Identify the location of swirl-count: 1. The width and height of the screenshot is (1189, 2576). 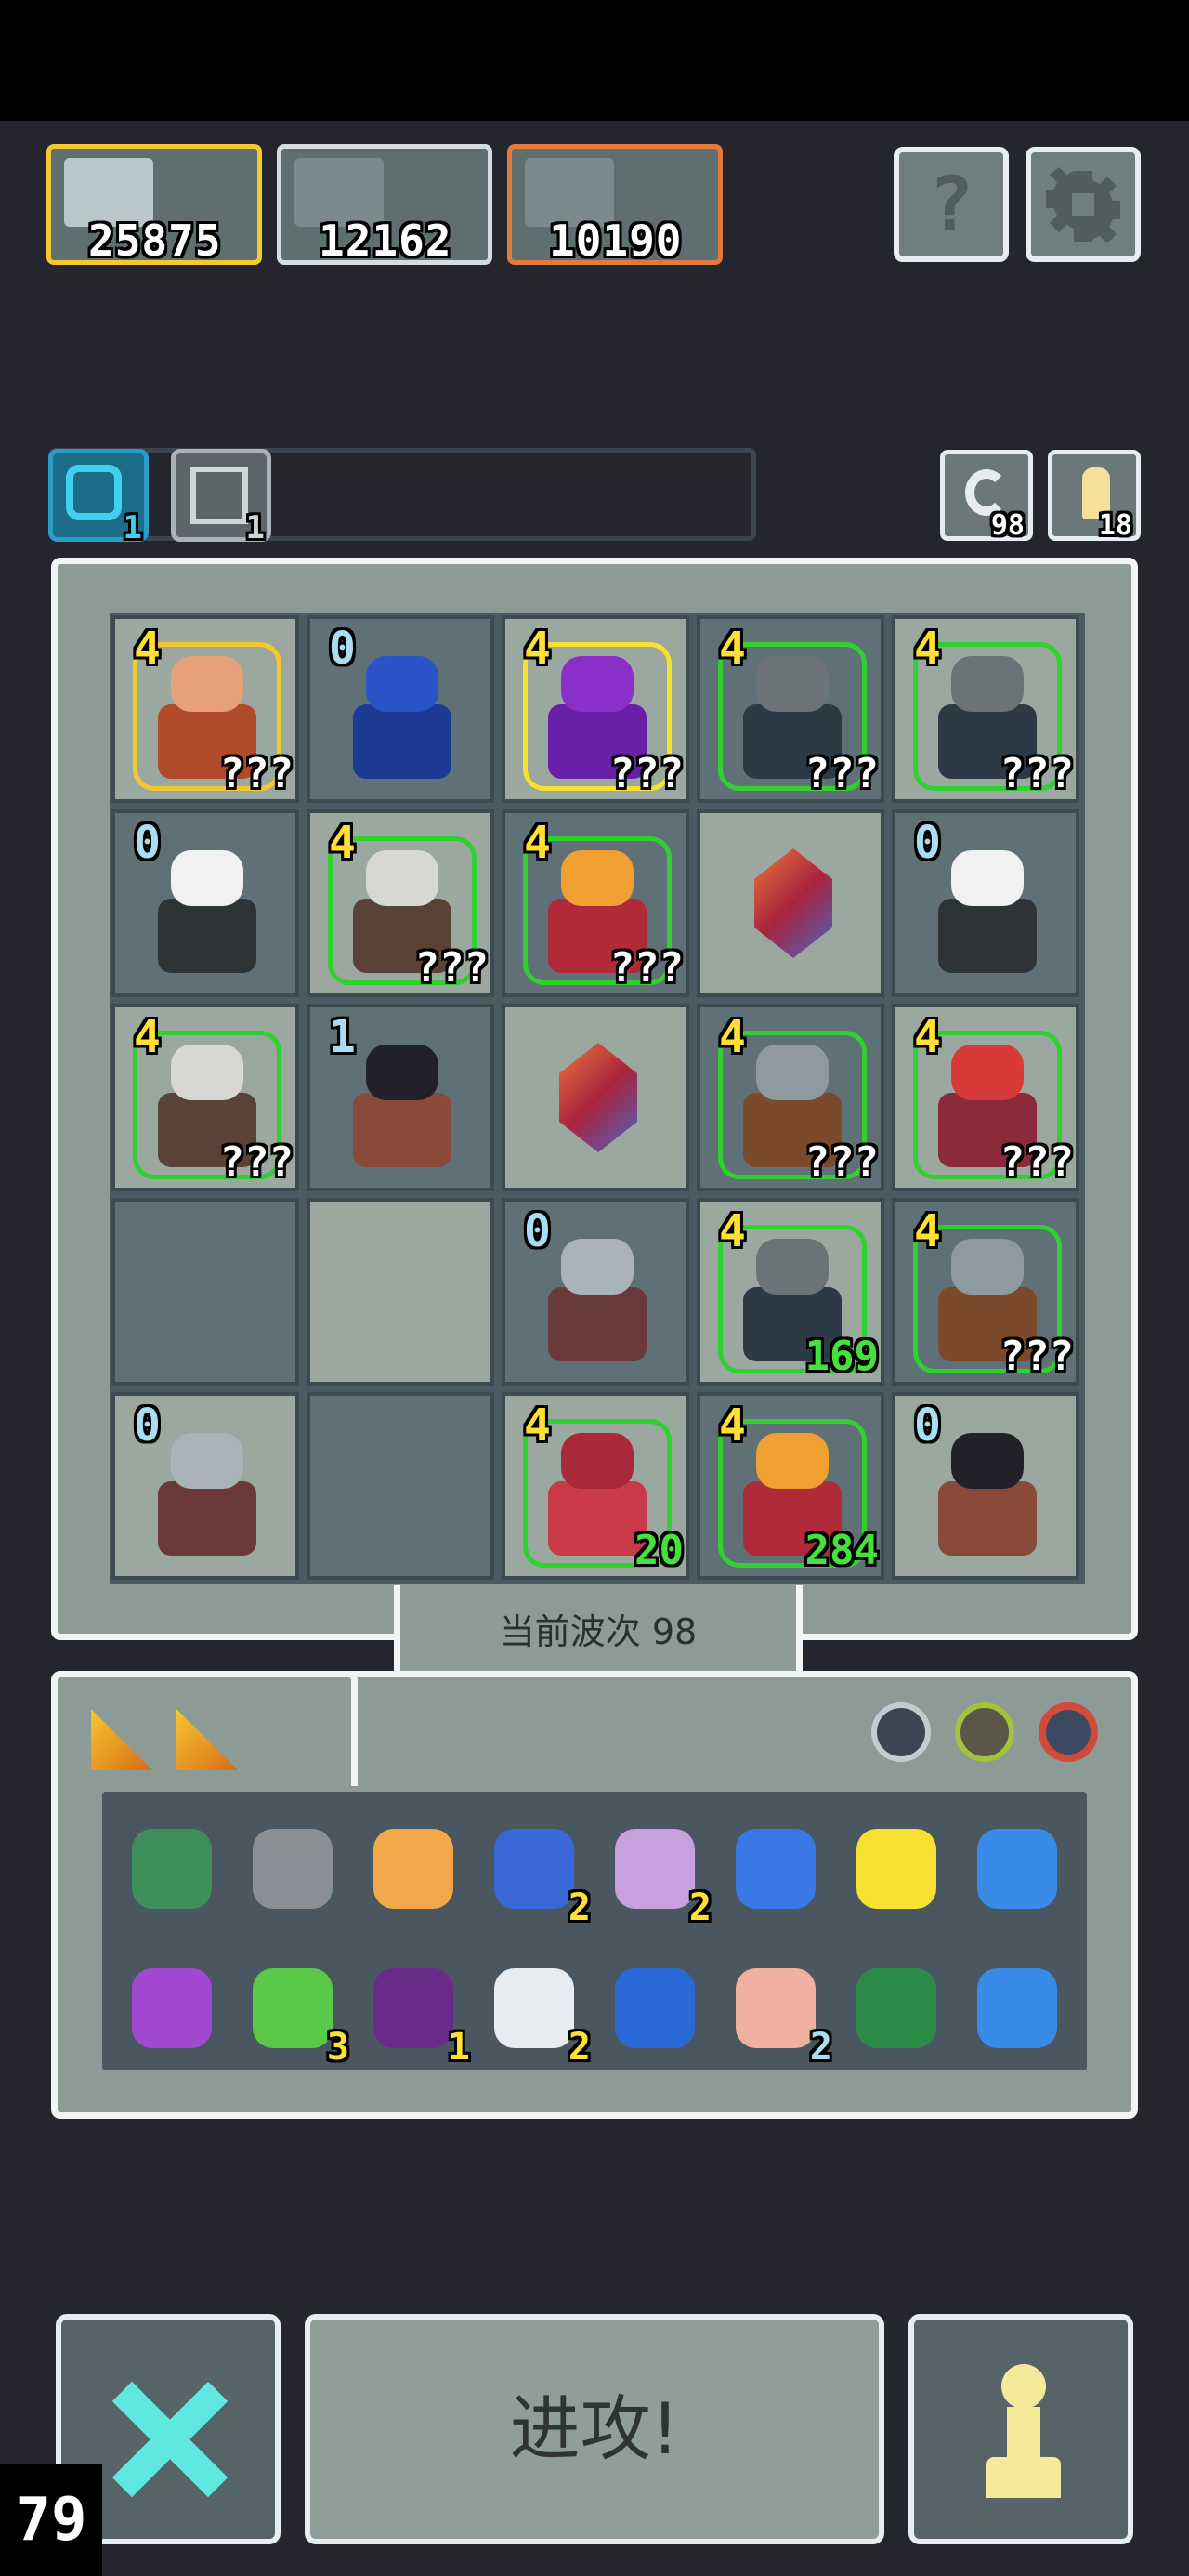
(132, 527).